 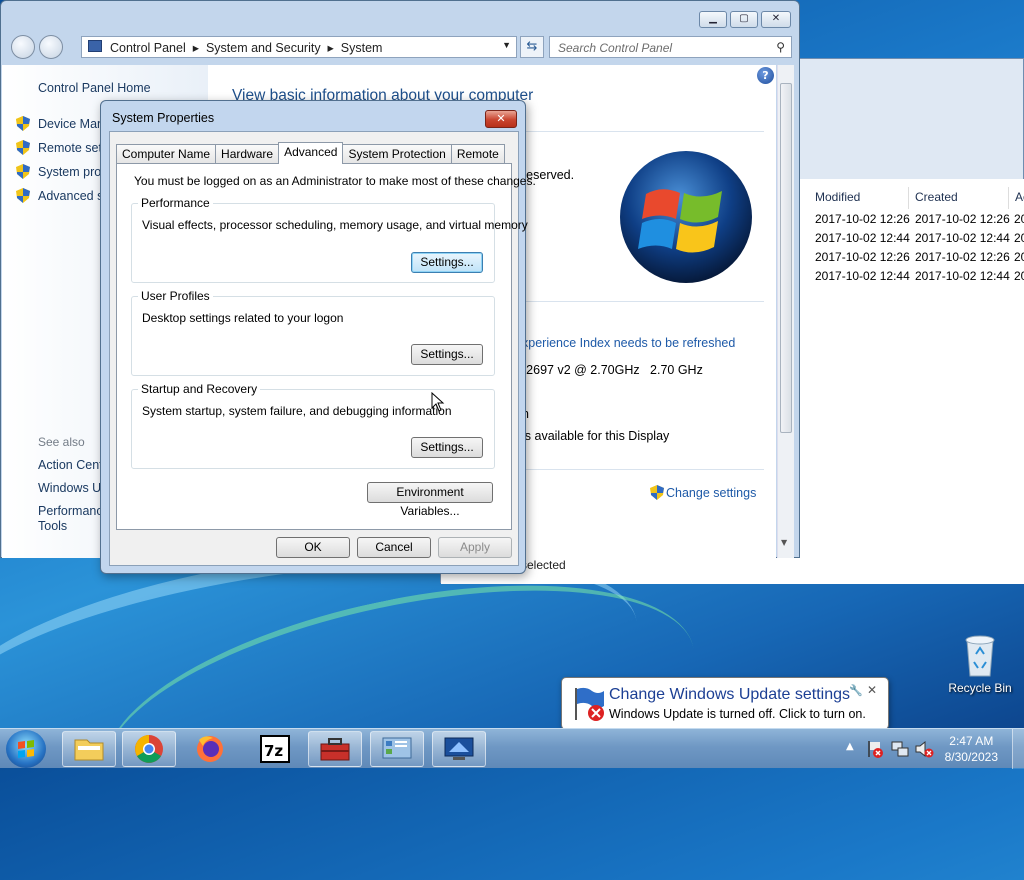 I want to click on system-protection-link: System prot, so click(x=71, y=172).